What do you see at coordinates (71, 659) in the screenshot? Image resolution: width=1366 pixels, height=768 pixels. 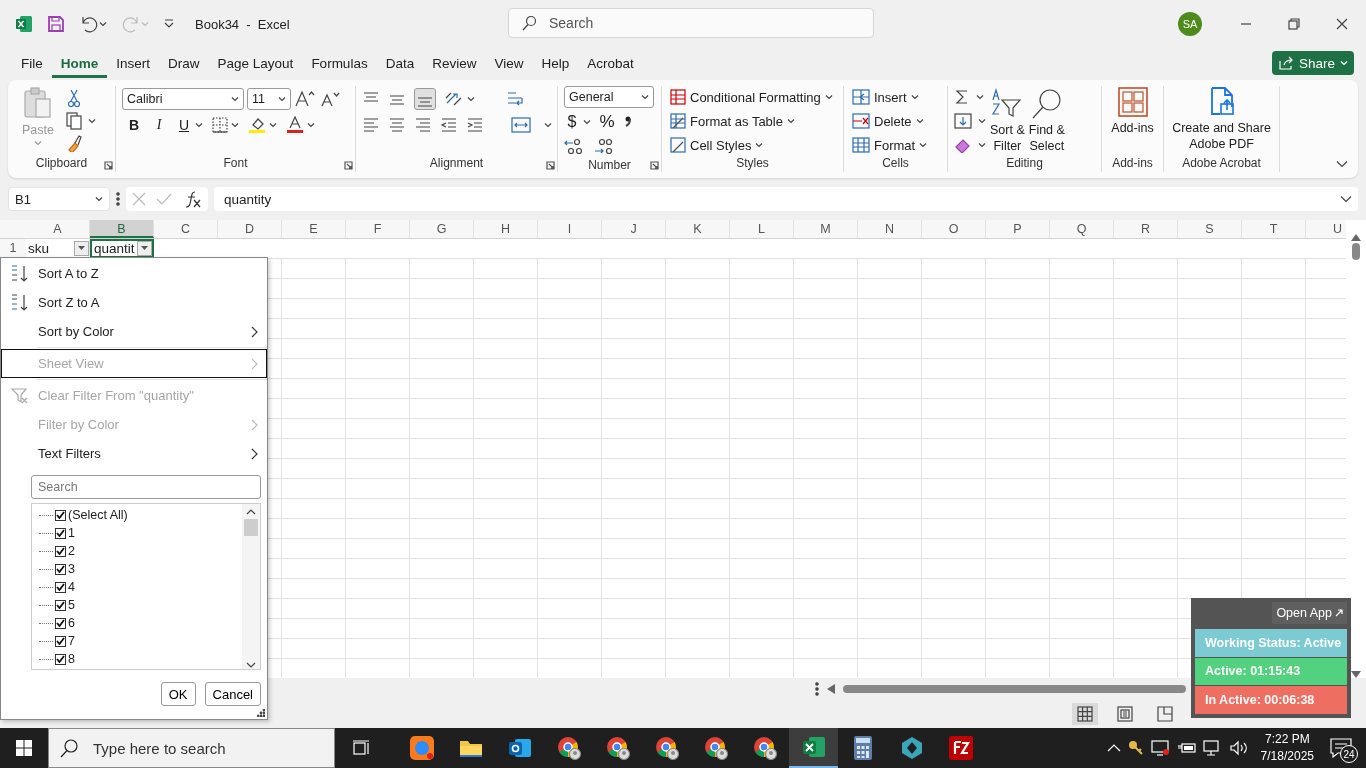 I see `value-label: 8` at bounding box center [71, 659].